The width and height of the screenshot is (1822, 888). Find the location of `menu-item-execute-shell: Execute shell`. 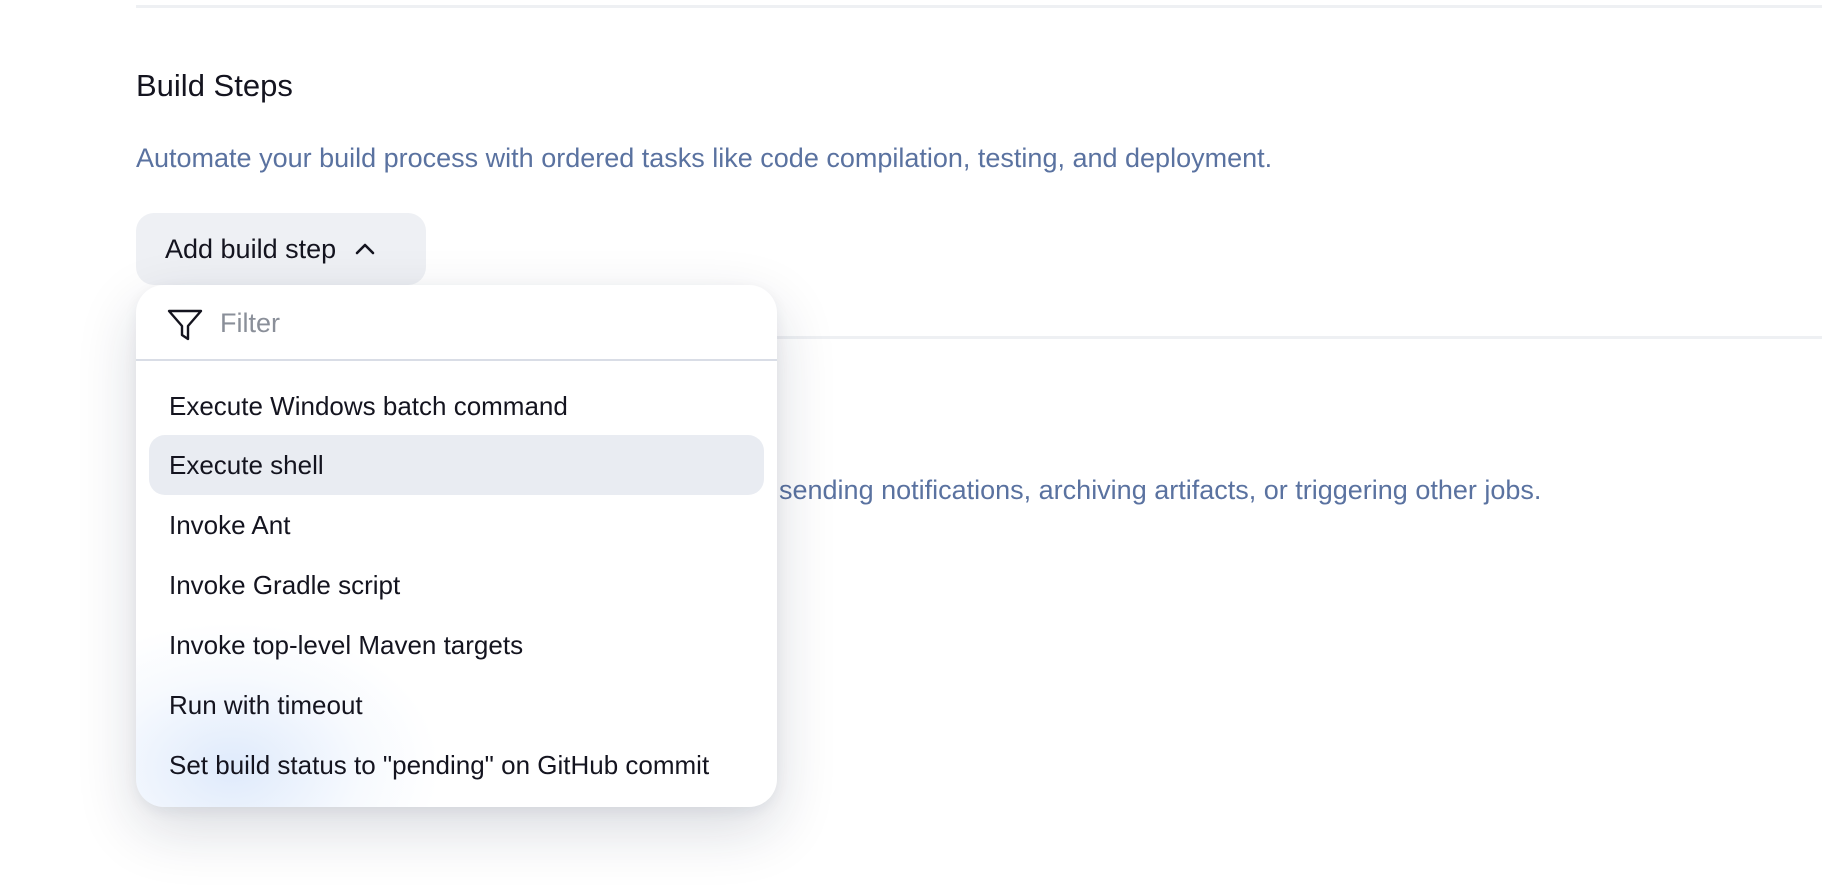

menu-item-execute-shell: Execute shell is located at coordinates (456, 465).